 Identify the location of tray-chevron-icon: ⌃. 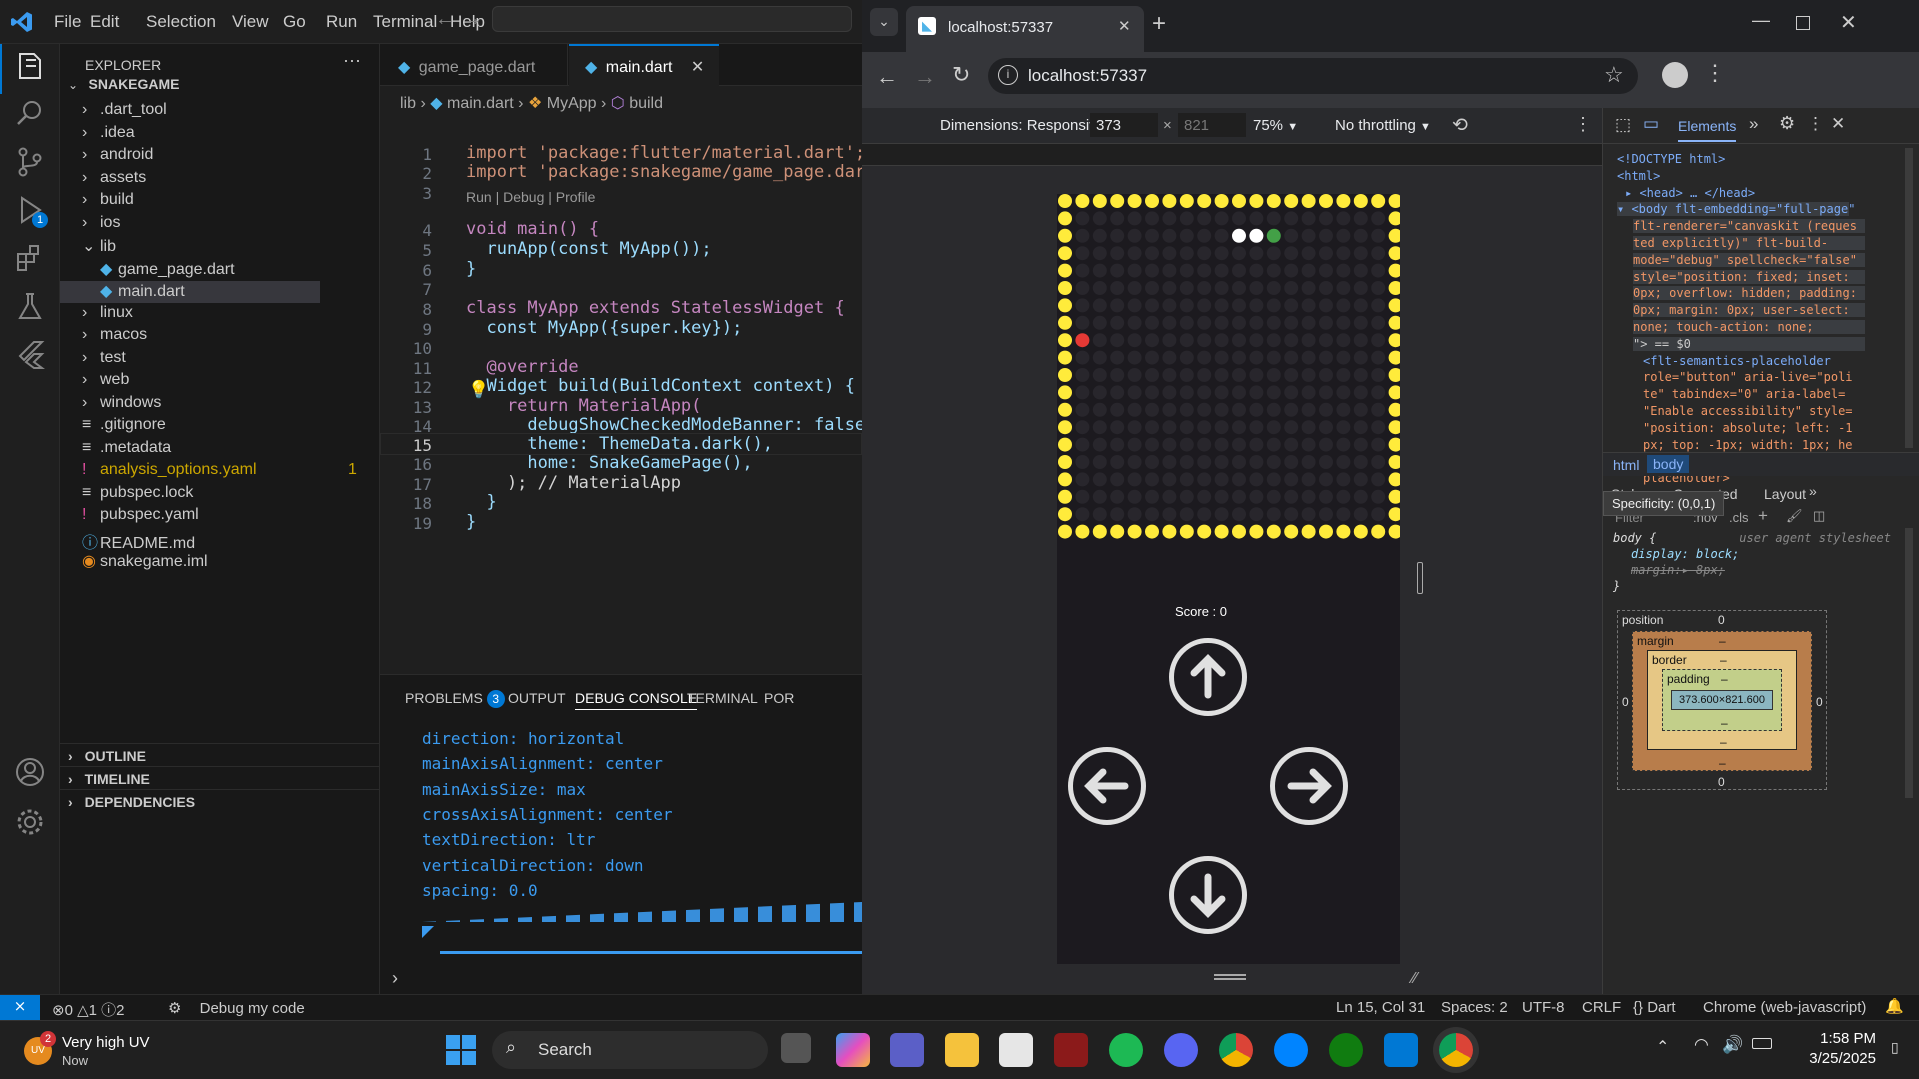
(1662, 1047).